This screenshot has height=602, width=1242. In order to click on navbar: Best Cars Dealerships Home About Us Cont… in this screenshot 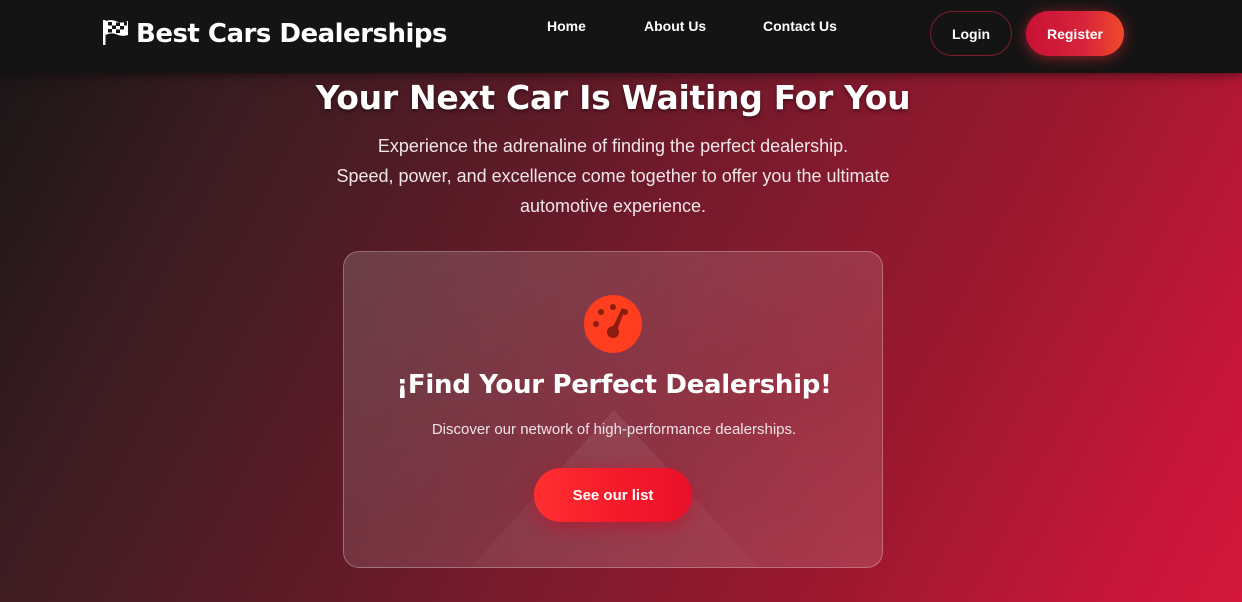, I will do `click(621, 36)`.